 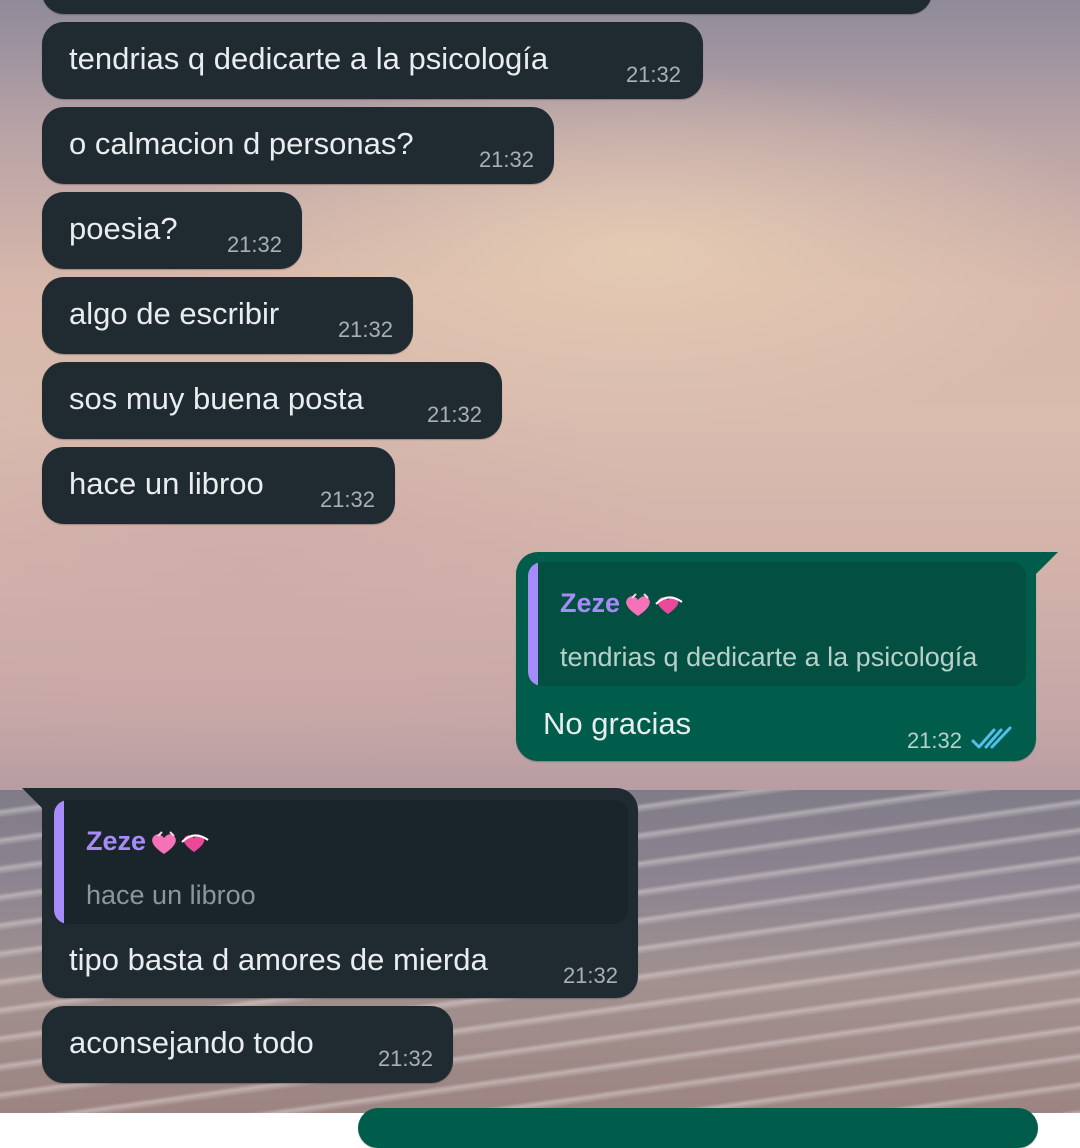 What do you see at coordinates (241, 143) in the screenshot?
I see `message-text: o calmacion d personas?` at bounding box center [241, 143].